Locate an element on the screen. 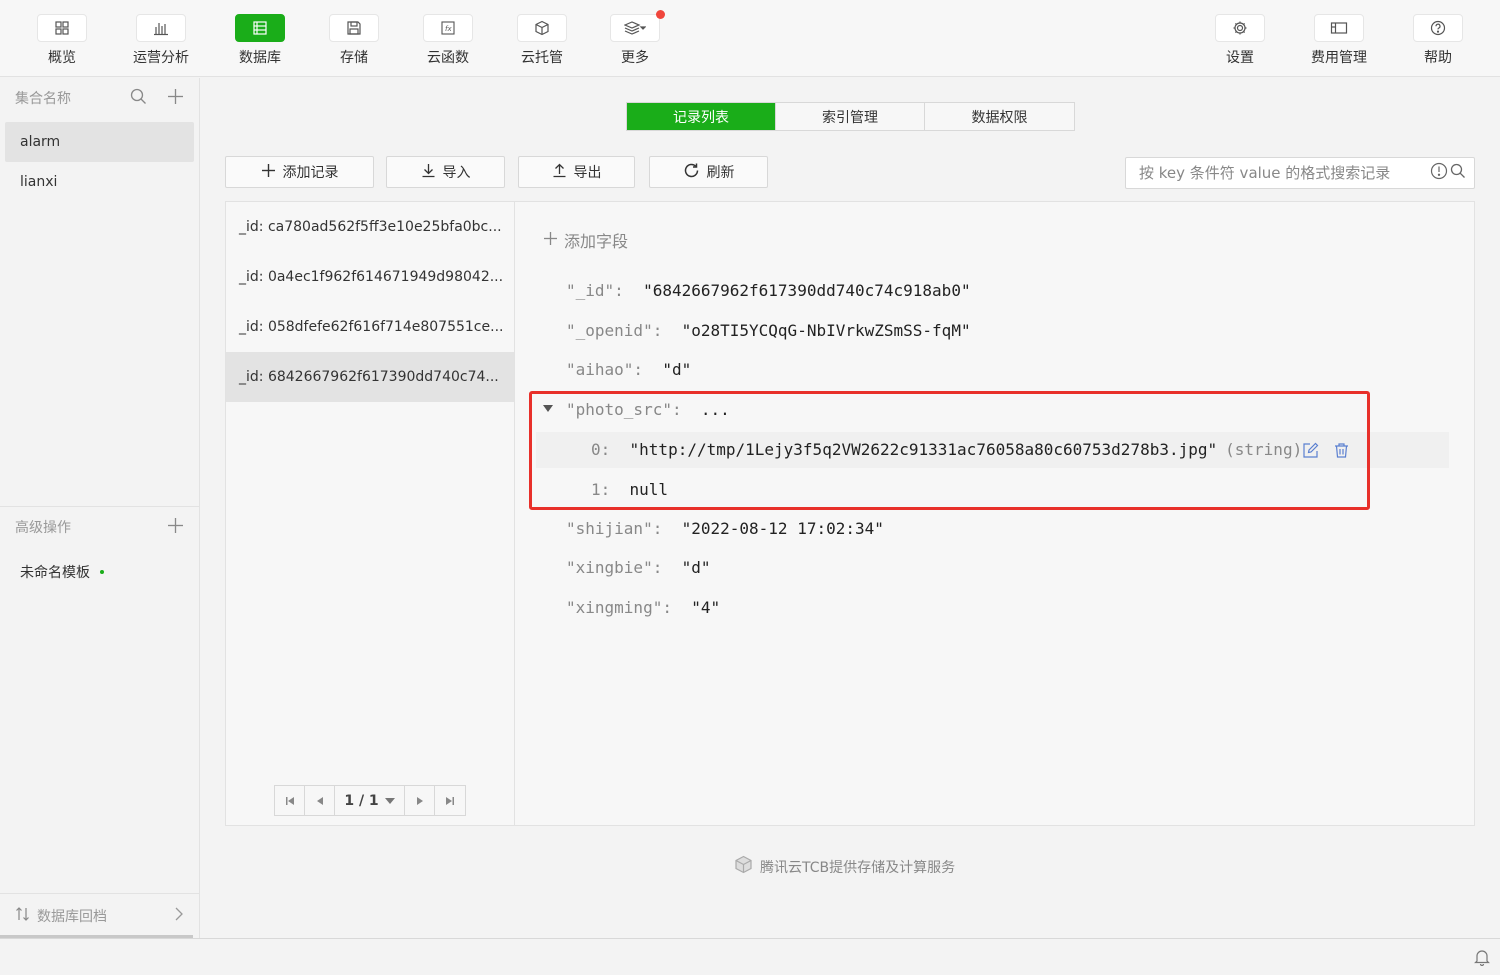 The width and height of the screenshot is (1500, 975). add-record-button: 添加记录 is located at coordinates (299, 172).